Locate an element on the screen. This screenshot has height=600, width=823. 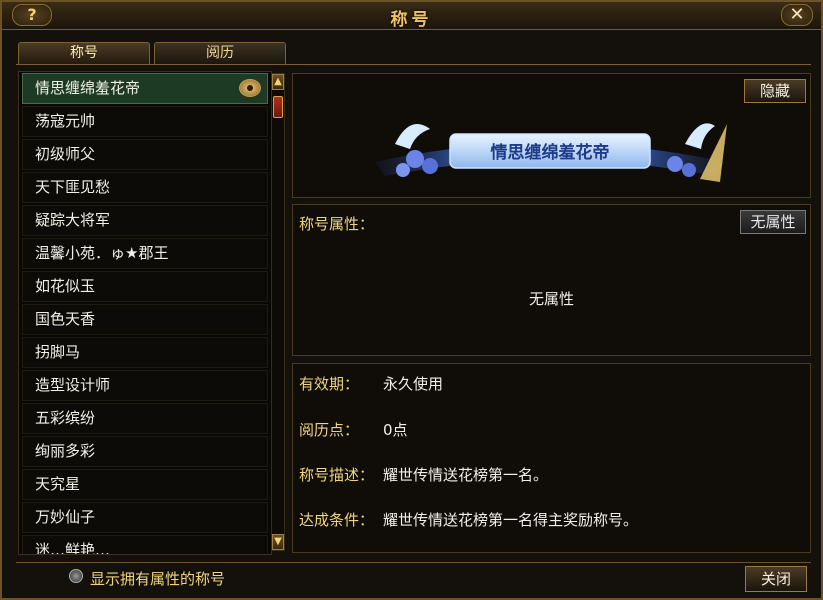
close-button: 关闭 is located at coordinates (776, 579).